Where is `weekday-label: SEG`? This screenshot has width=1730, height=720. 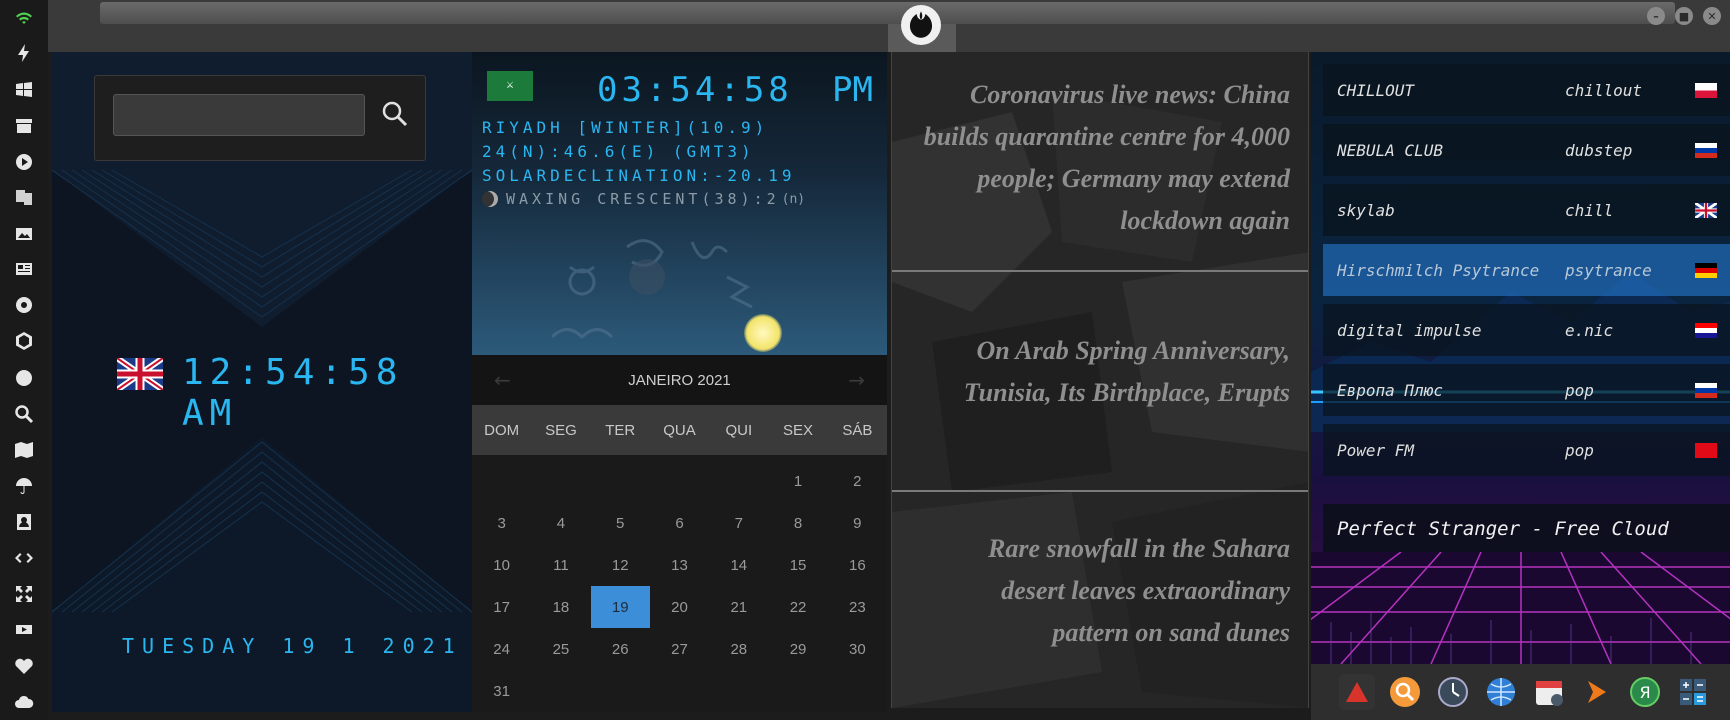 weekday-label: SEG is located at coordinates (561, 430).